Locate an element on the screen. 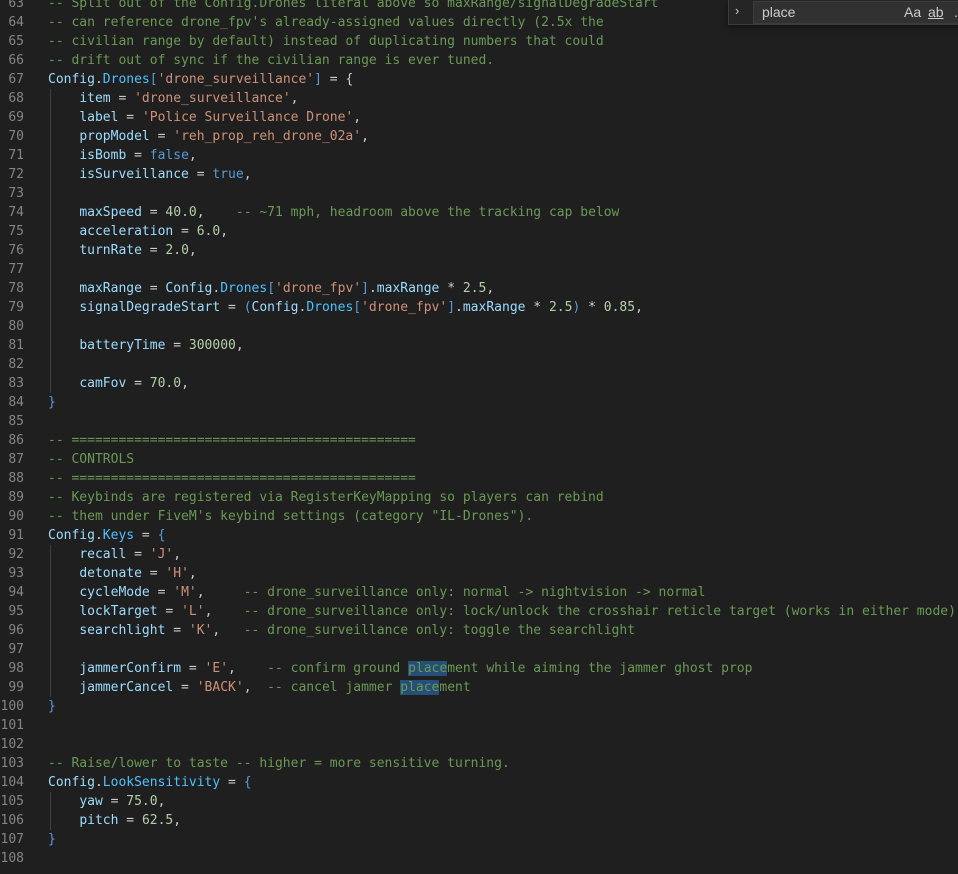 The width and height of the screenshot is (958, 874). code-token: searchlight is located at coordinates (122, 630).